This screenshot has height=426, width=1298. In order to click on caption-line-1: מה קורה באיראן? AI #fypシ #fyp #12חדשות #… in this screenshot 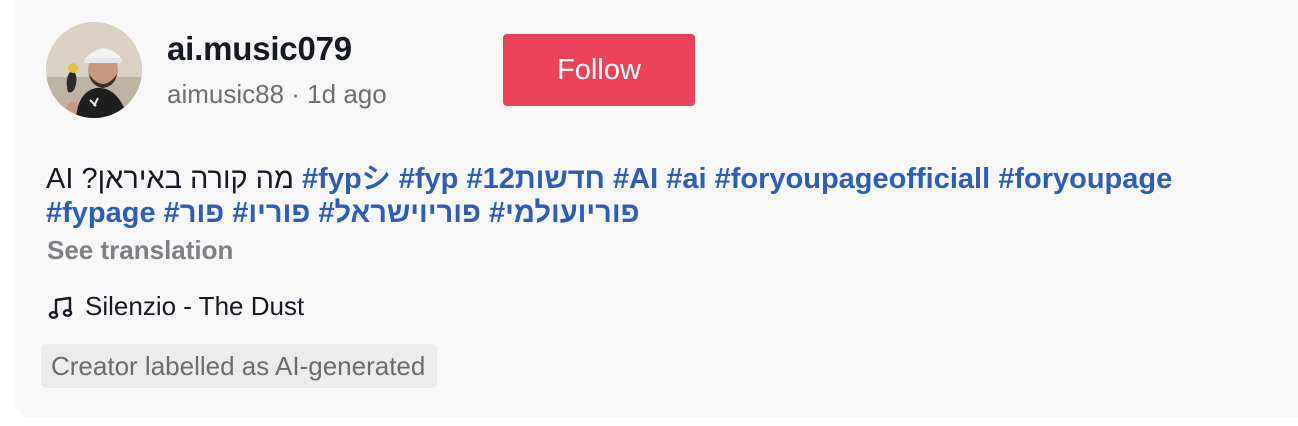, I will do `click(609, 176)`.